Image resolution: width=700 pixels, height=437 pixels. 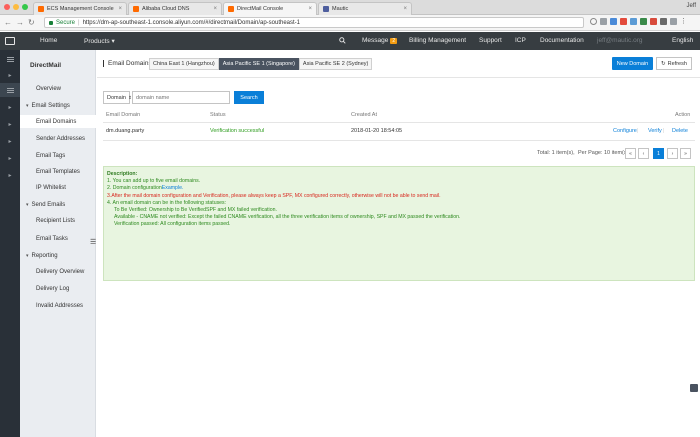 I want to click on new-domain-button: New Domain, so click(x=632, y=63).